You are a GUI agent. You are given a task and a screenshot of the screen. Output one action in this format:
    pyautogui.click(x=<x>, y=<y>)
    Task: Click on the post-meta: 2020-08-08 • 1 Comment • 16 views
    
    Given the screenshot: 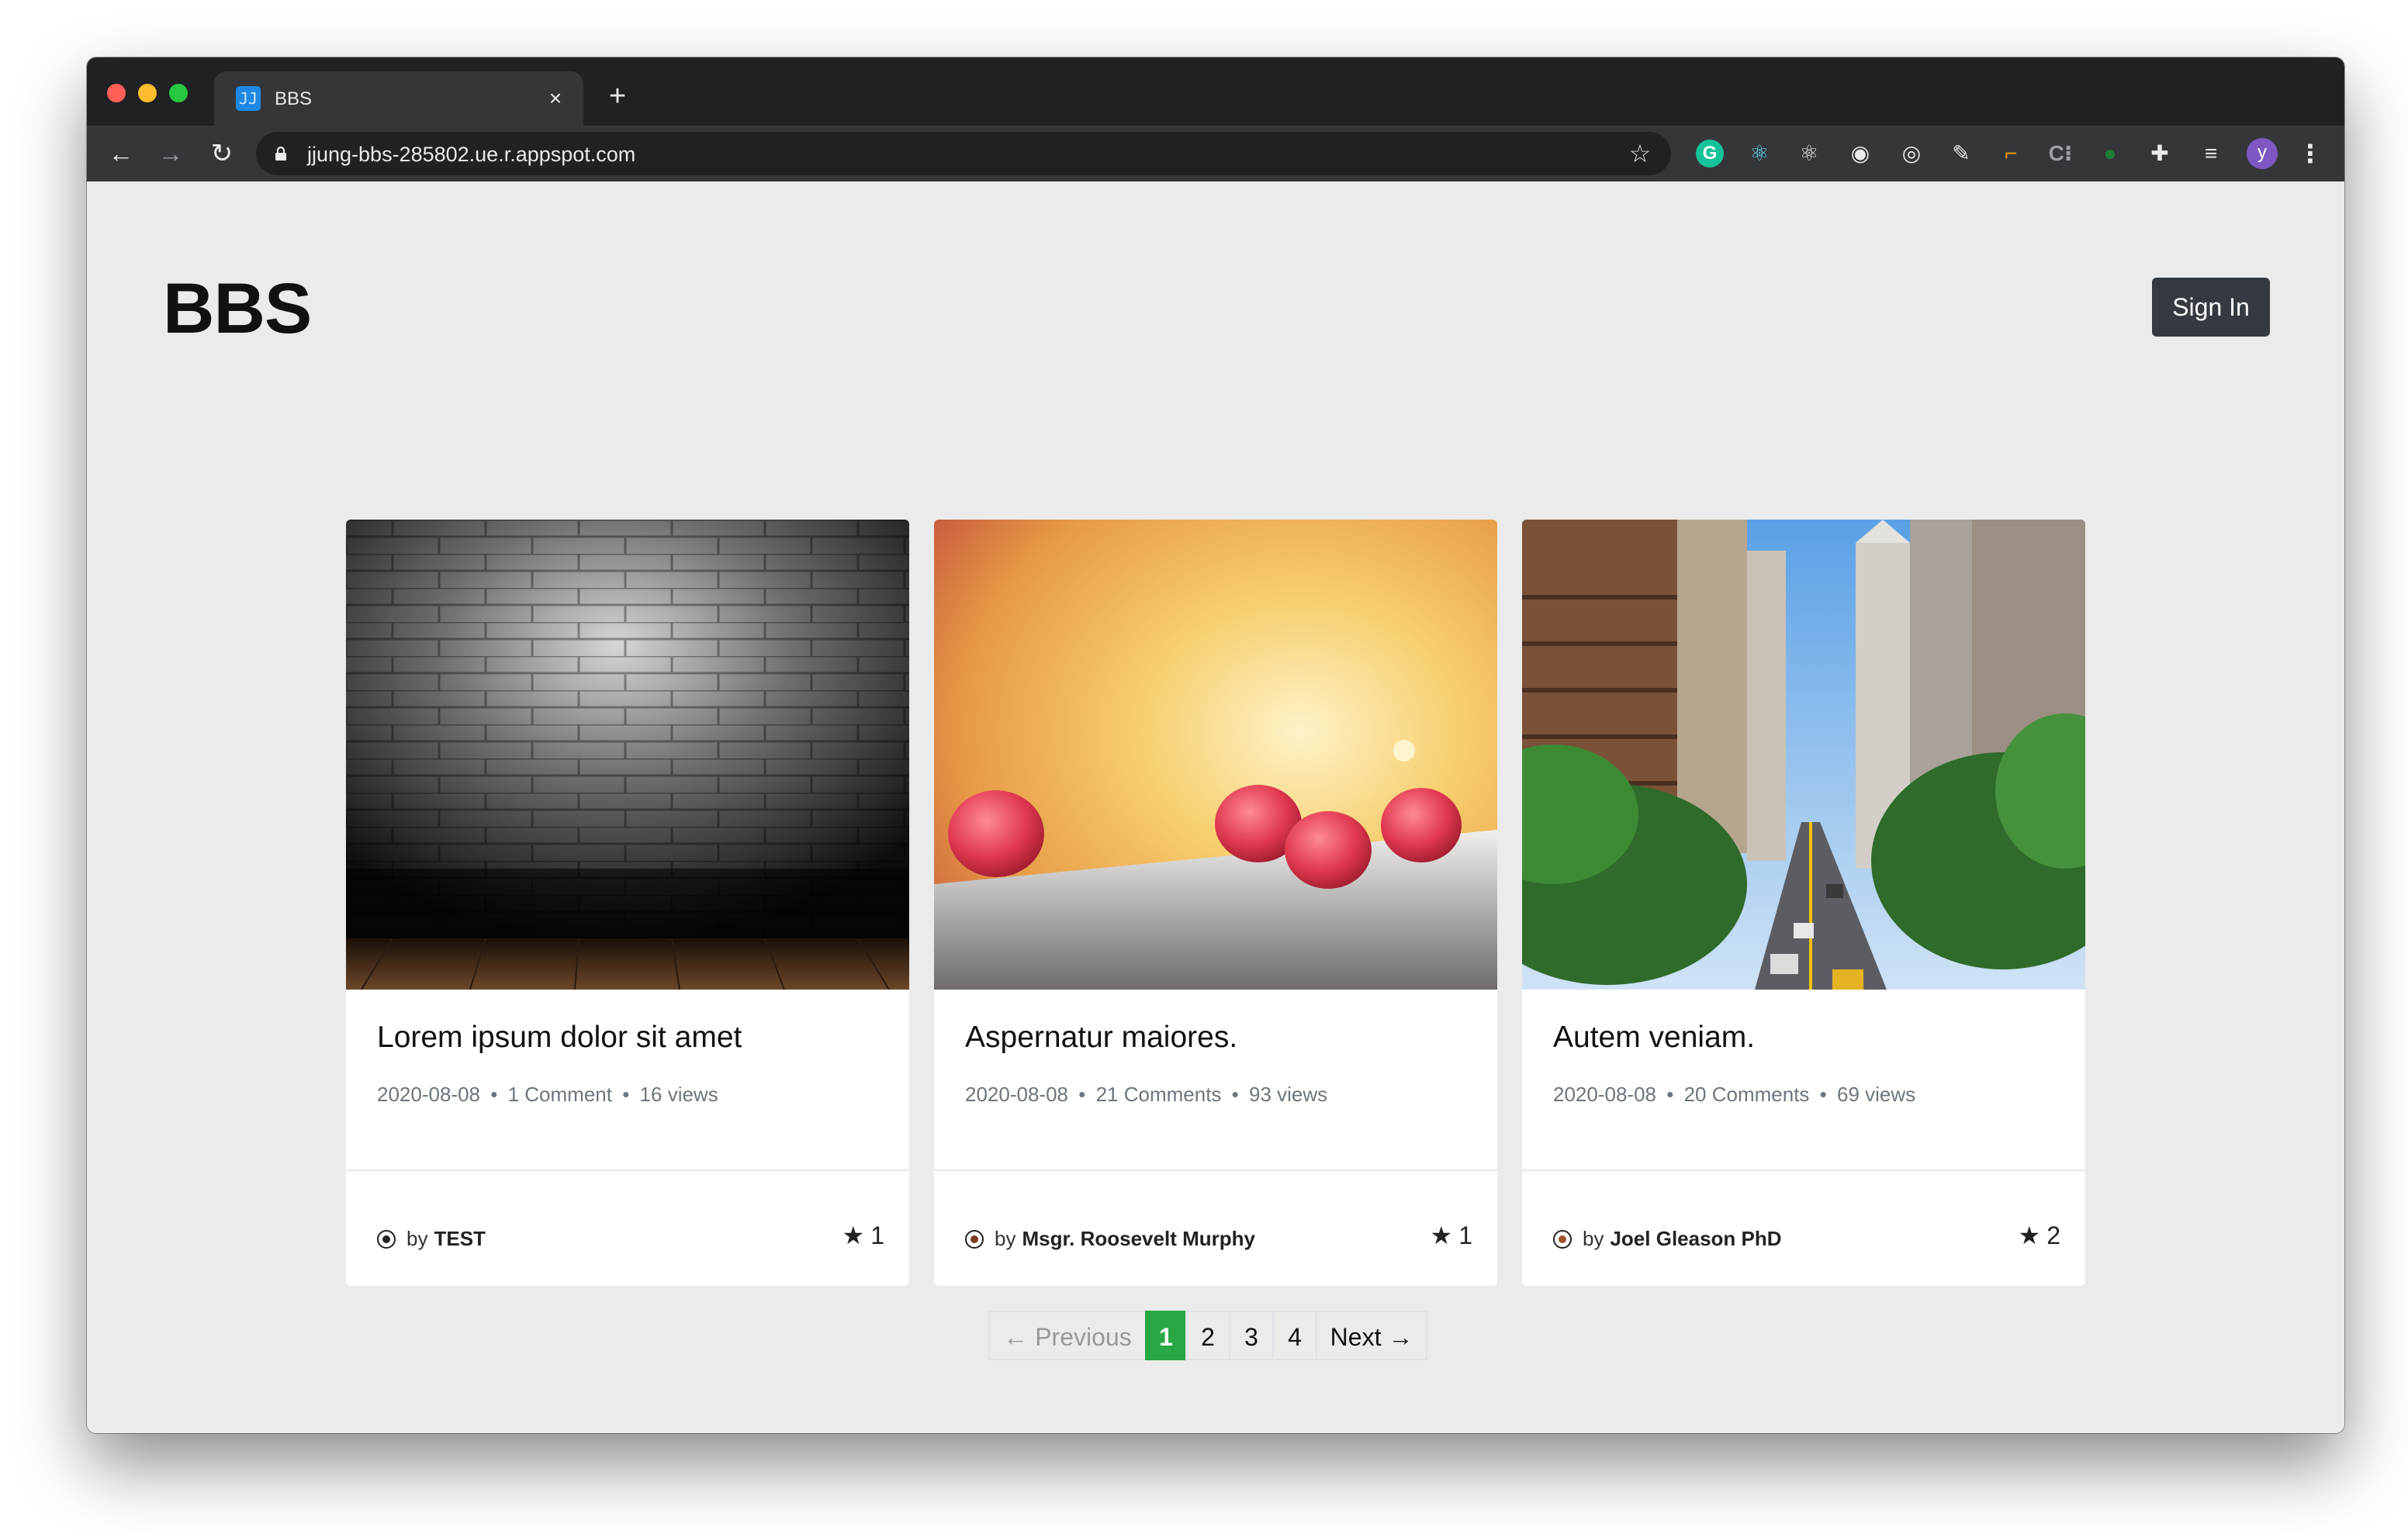 What is the action you would take?
    pyautogui.click(x=548, y=1095)
    